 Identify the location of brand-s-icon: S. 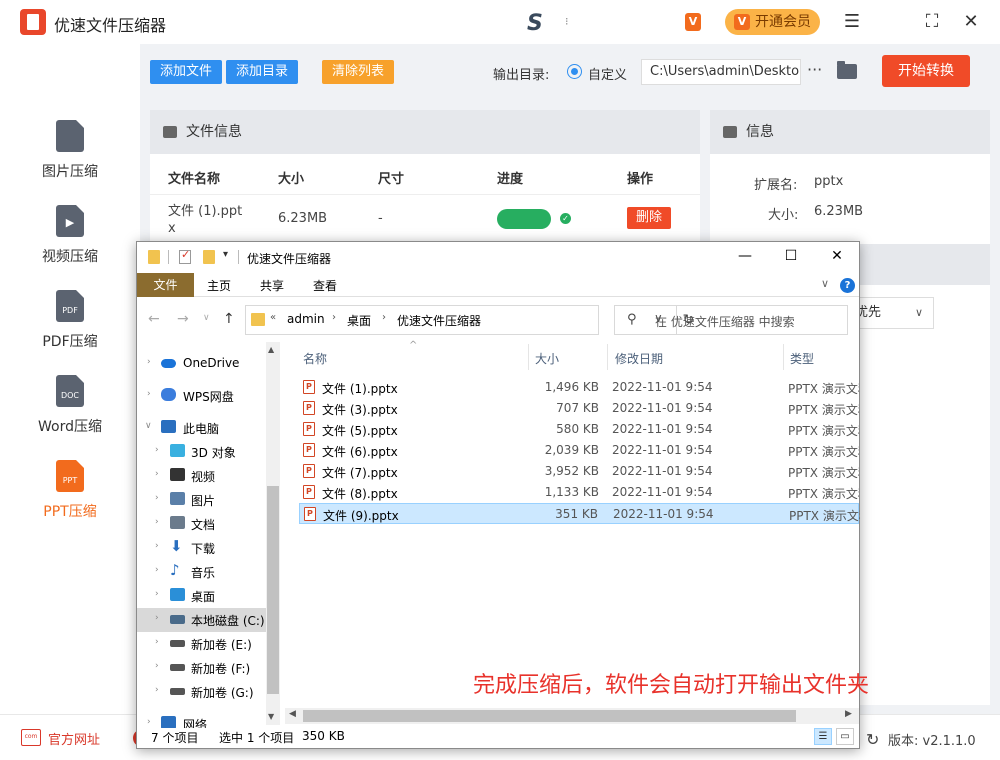
(535, 23).